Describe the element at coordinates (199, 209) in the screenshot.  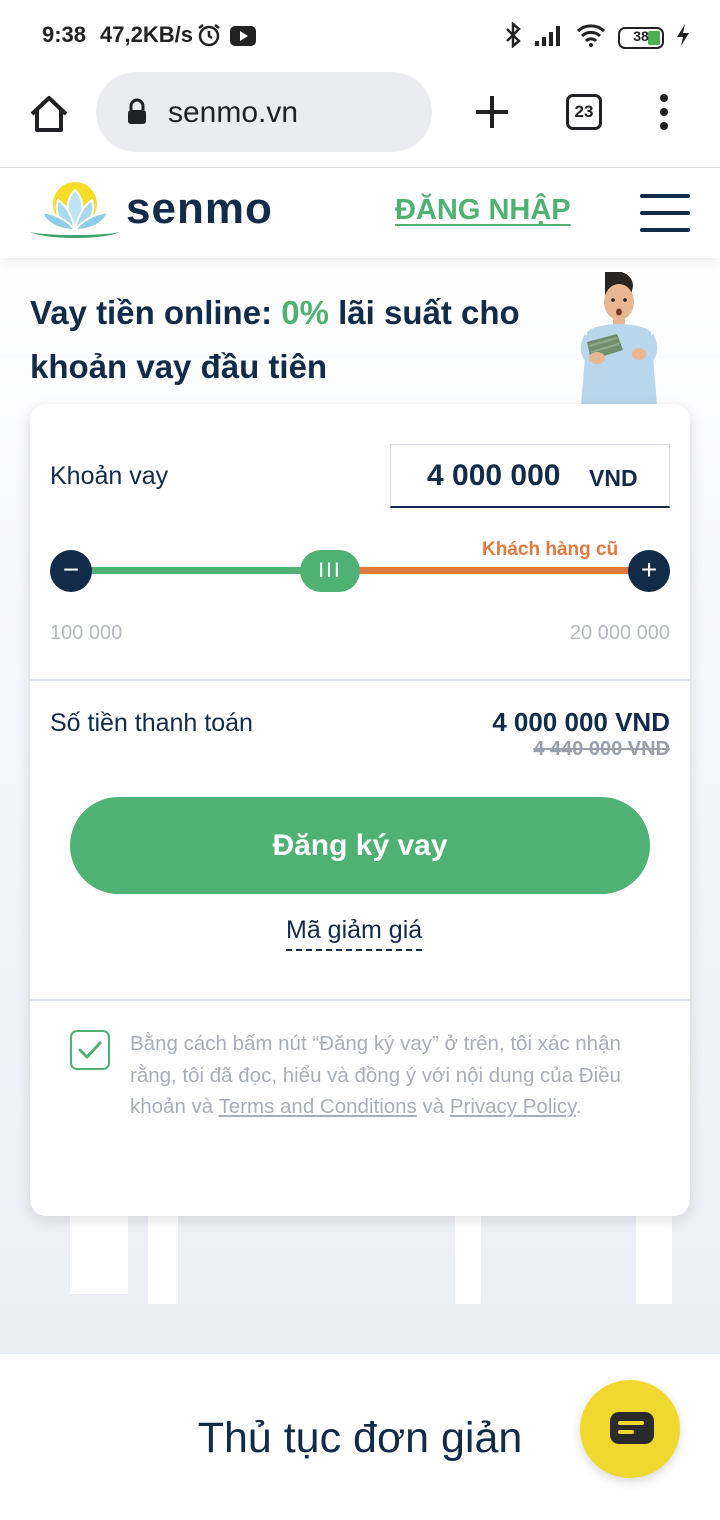
I see `logo-text: senmo` at that location.